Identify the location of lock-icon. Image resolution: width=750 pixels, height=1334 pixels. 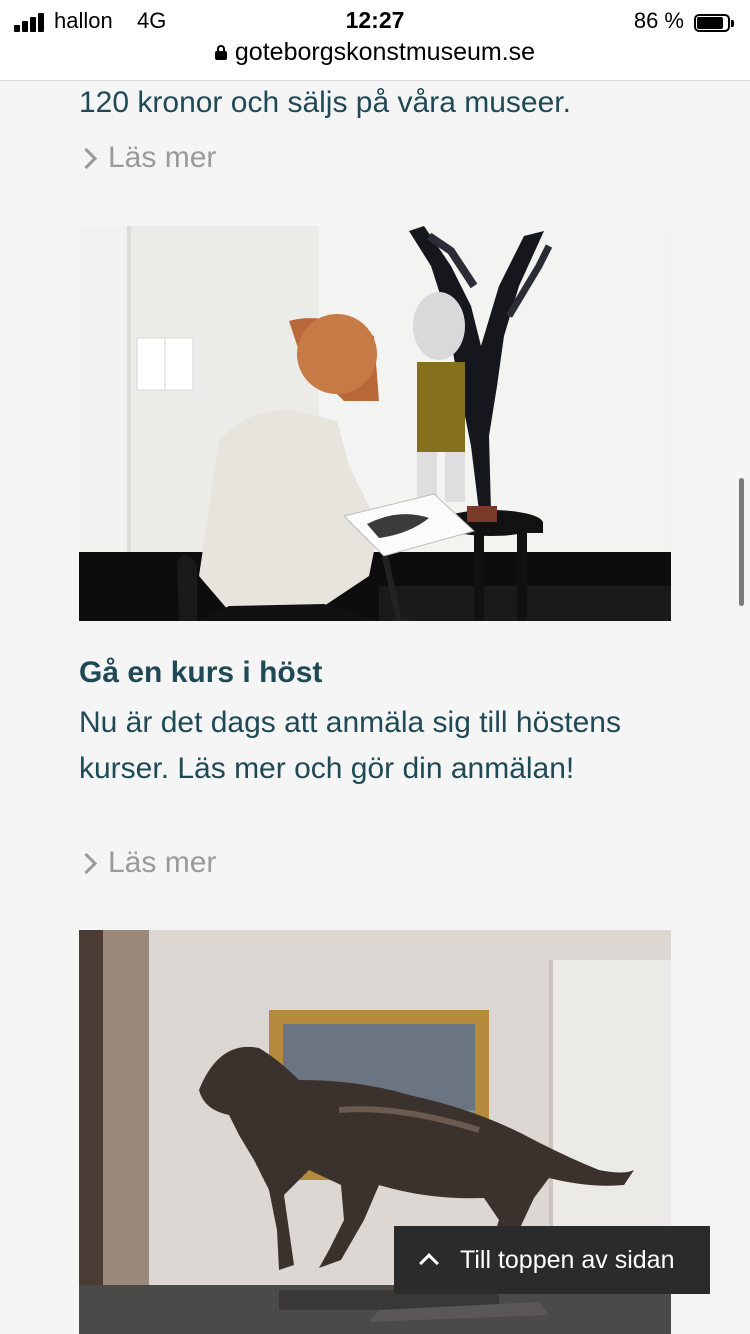
(220, 52).